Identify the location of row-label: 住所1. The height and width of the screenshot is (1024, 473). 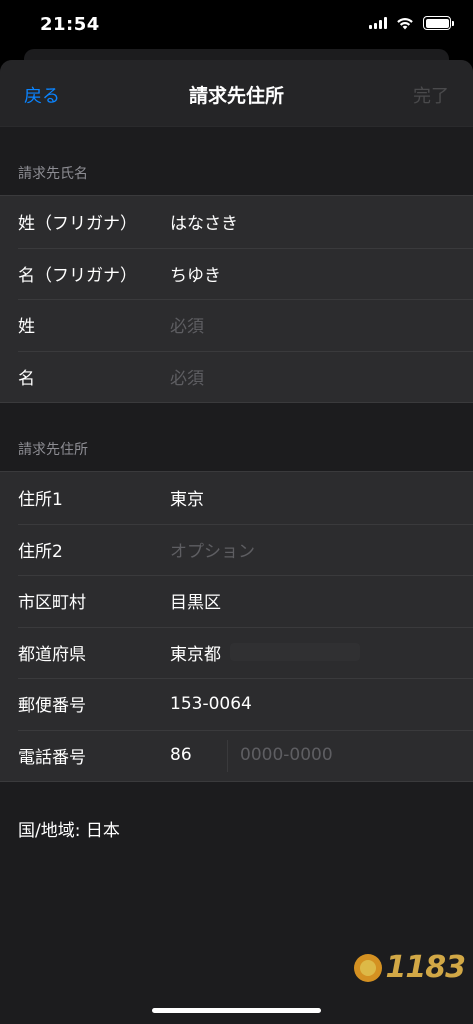
(40, 500).